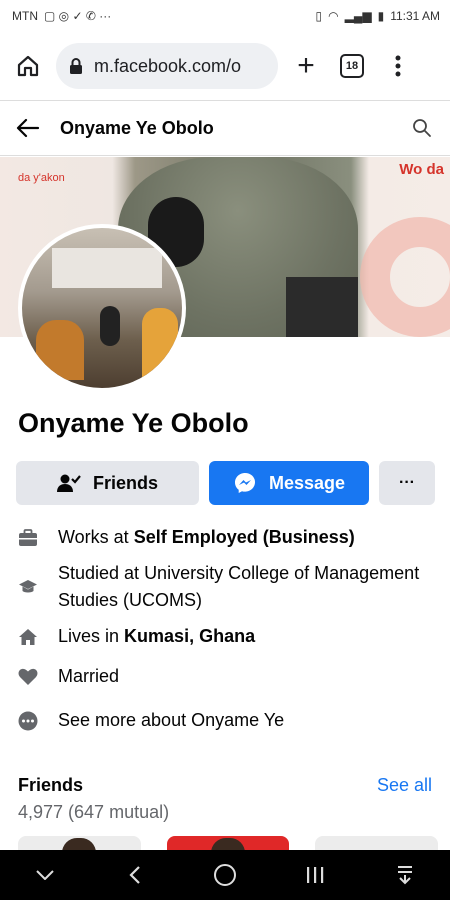 The height and width of the screenshot is (900, 450). What do you see at coordinates (110, 326) in the screenshot?
I see `avatar-mic` at bounding box center [110, 326].